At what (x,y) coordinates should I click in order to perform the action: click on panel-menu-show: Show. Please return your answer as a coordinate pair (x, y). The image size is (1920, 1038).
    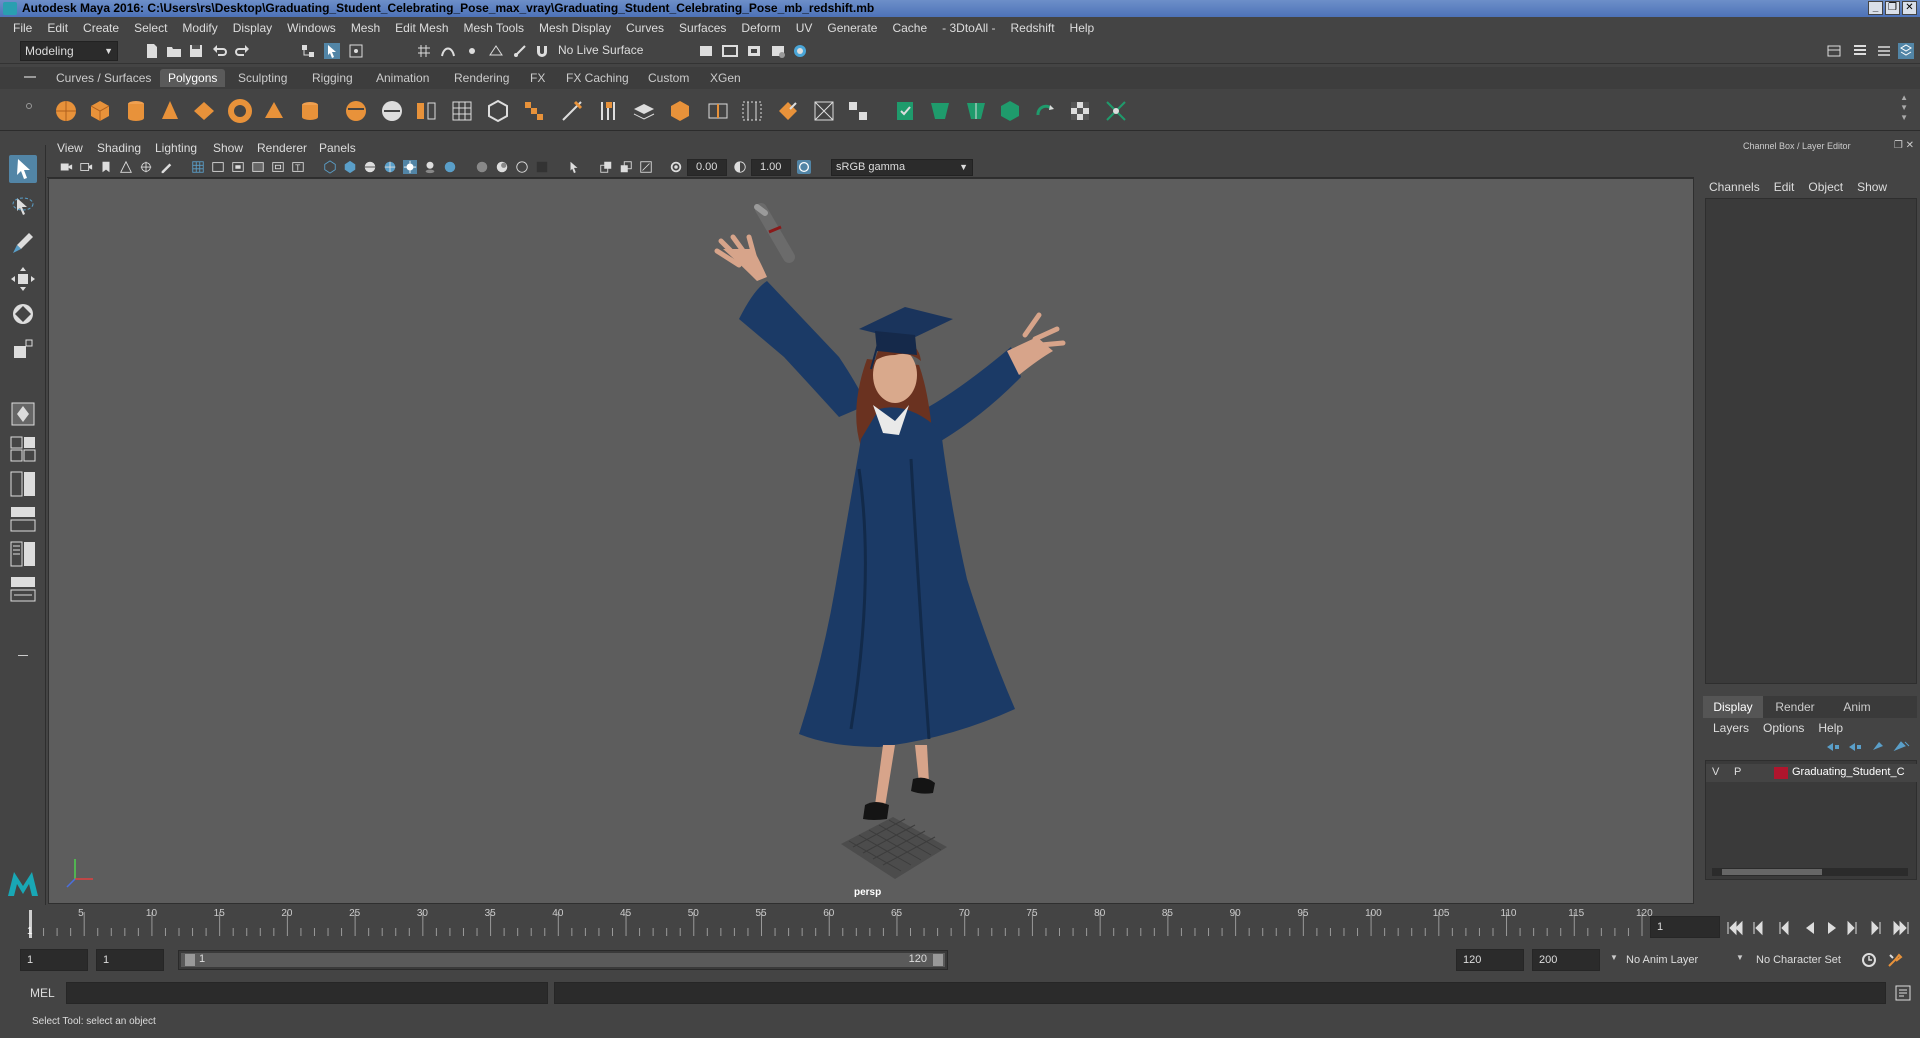
    Looking at the image, I should click on (228, 148).